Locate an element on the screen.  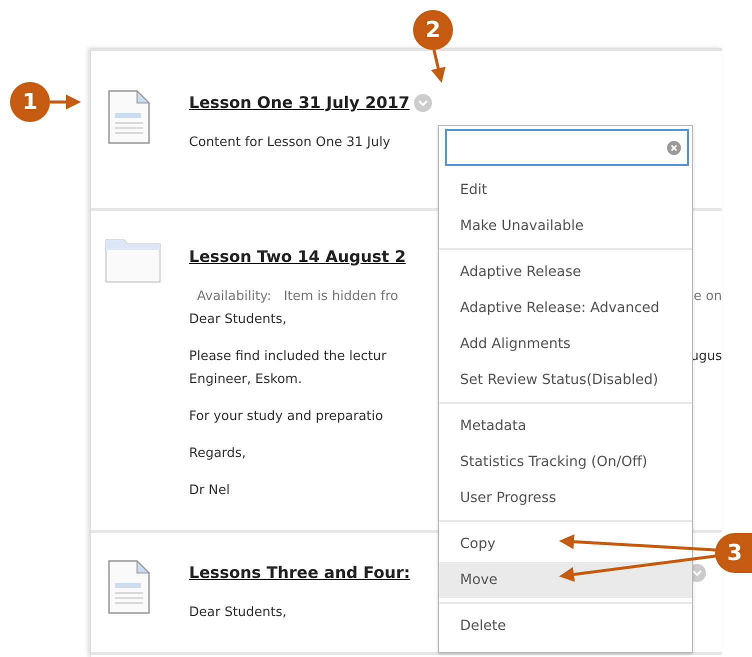
chevron-icon is located at coordinates (423, 103).